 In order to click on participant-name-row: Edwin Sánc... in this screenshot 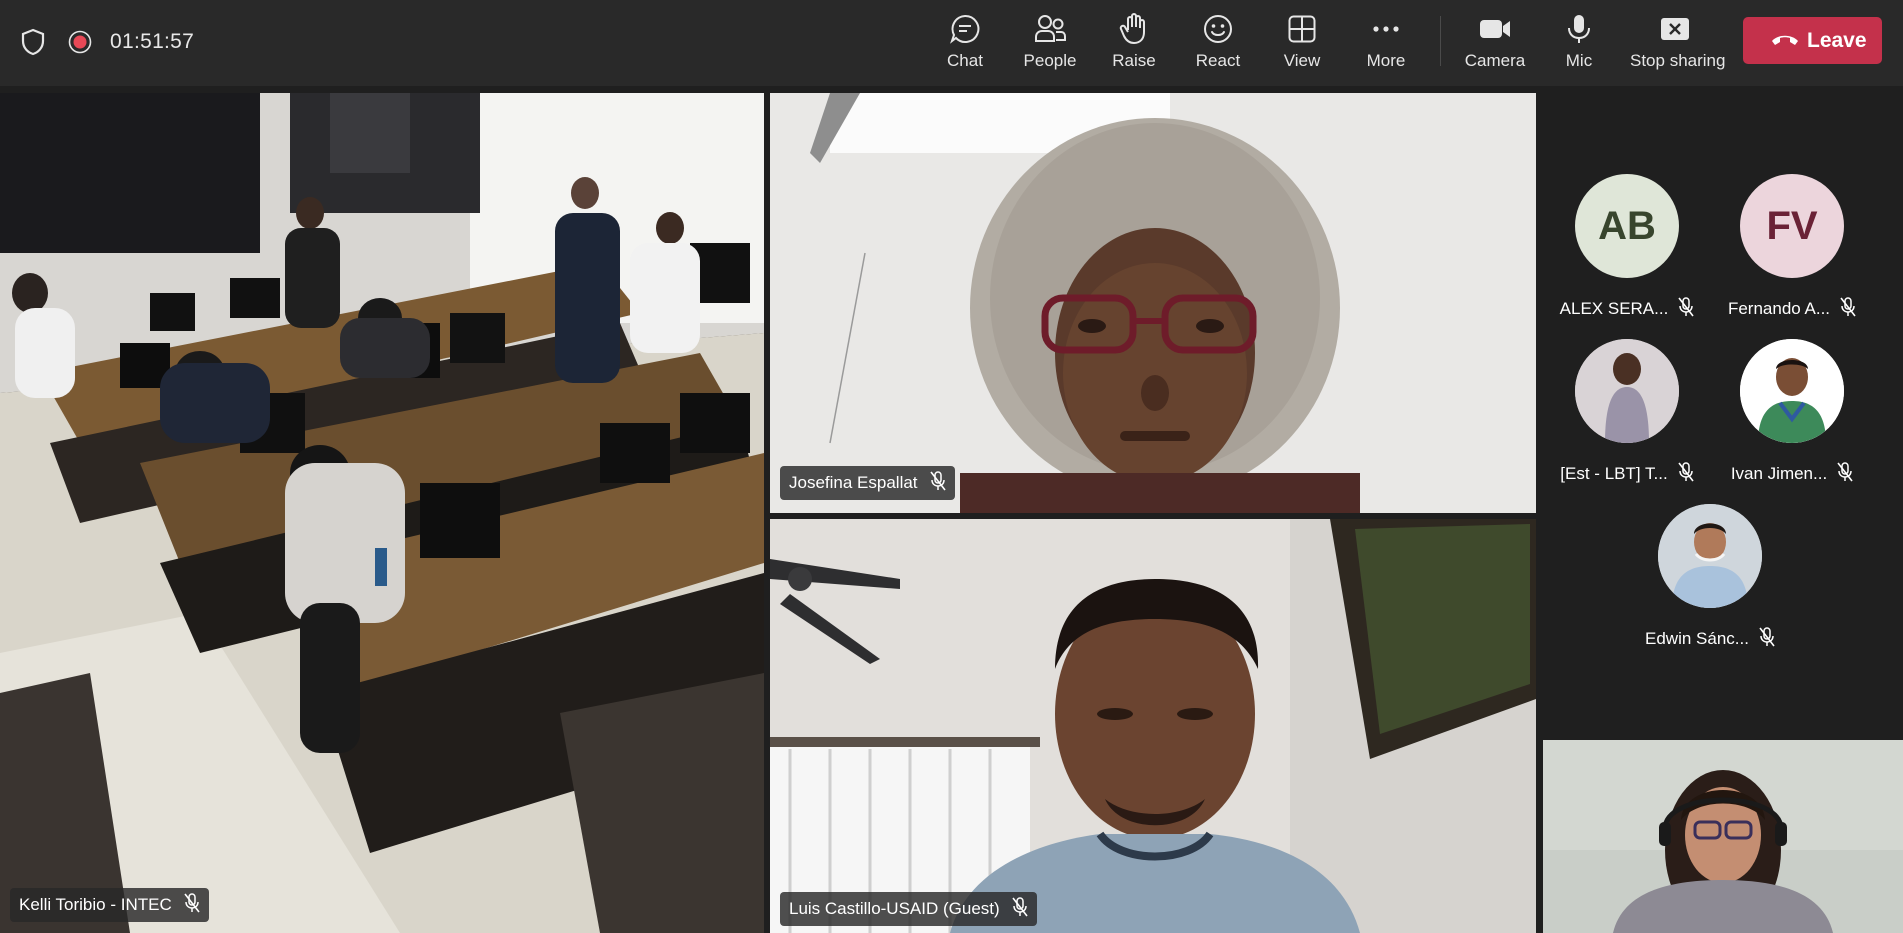, I will do `click(1710, 639)`.